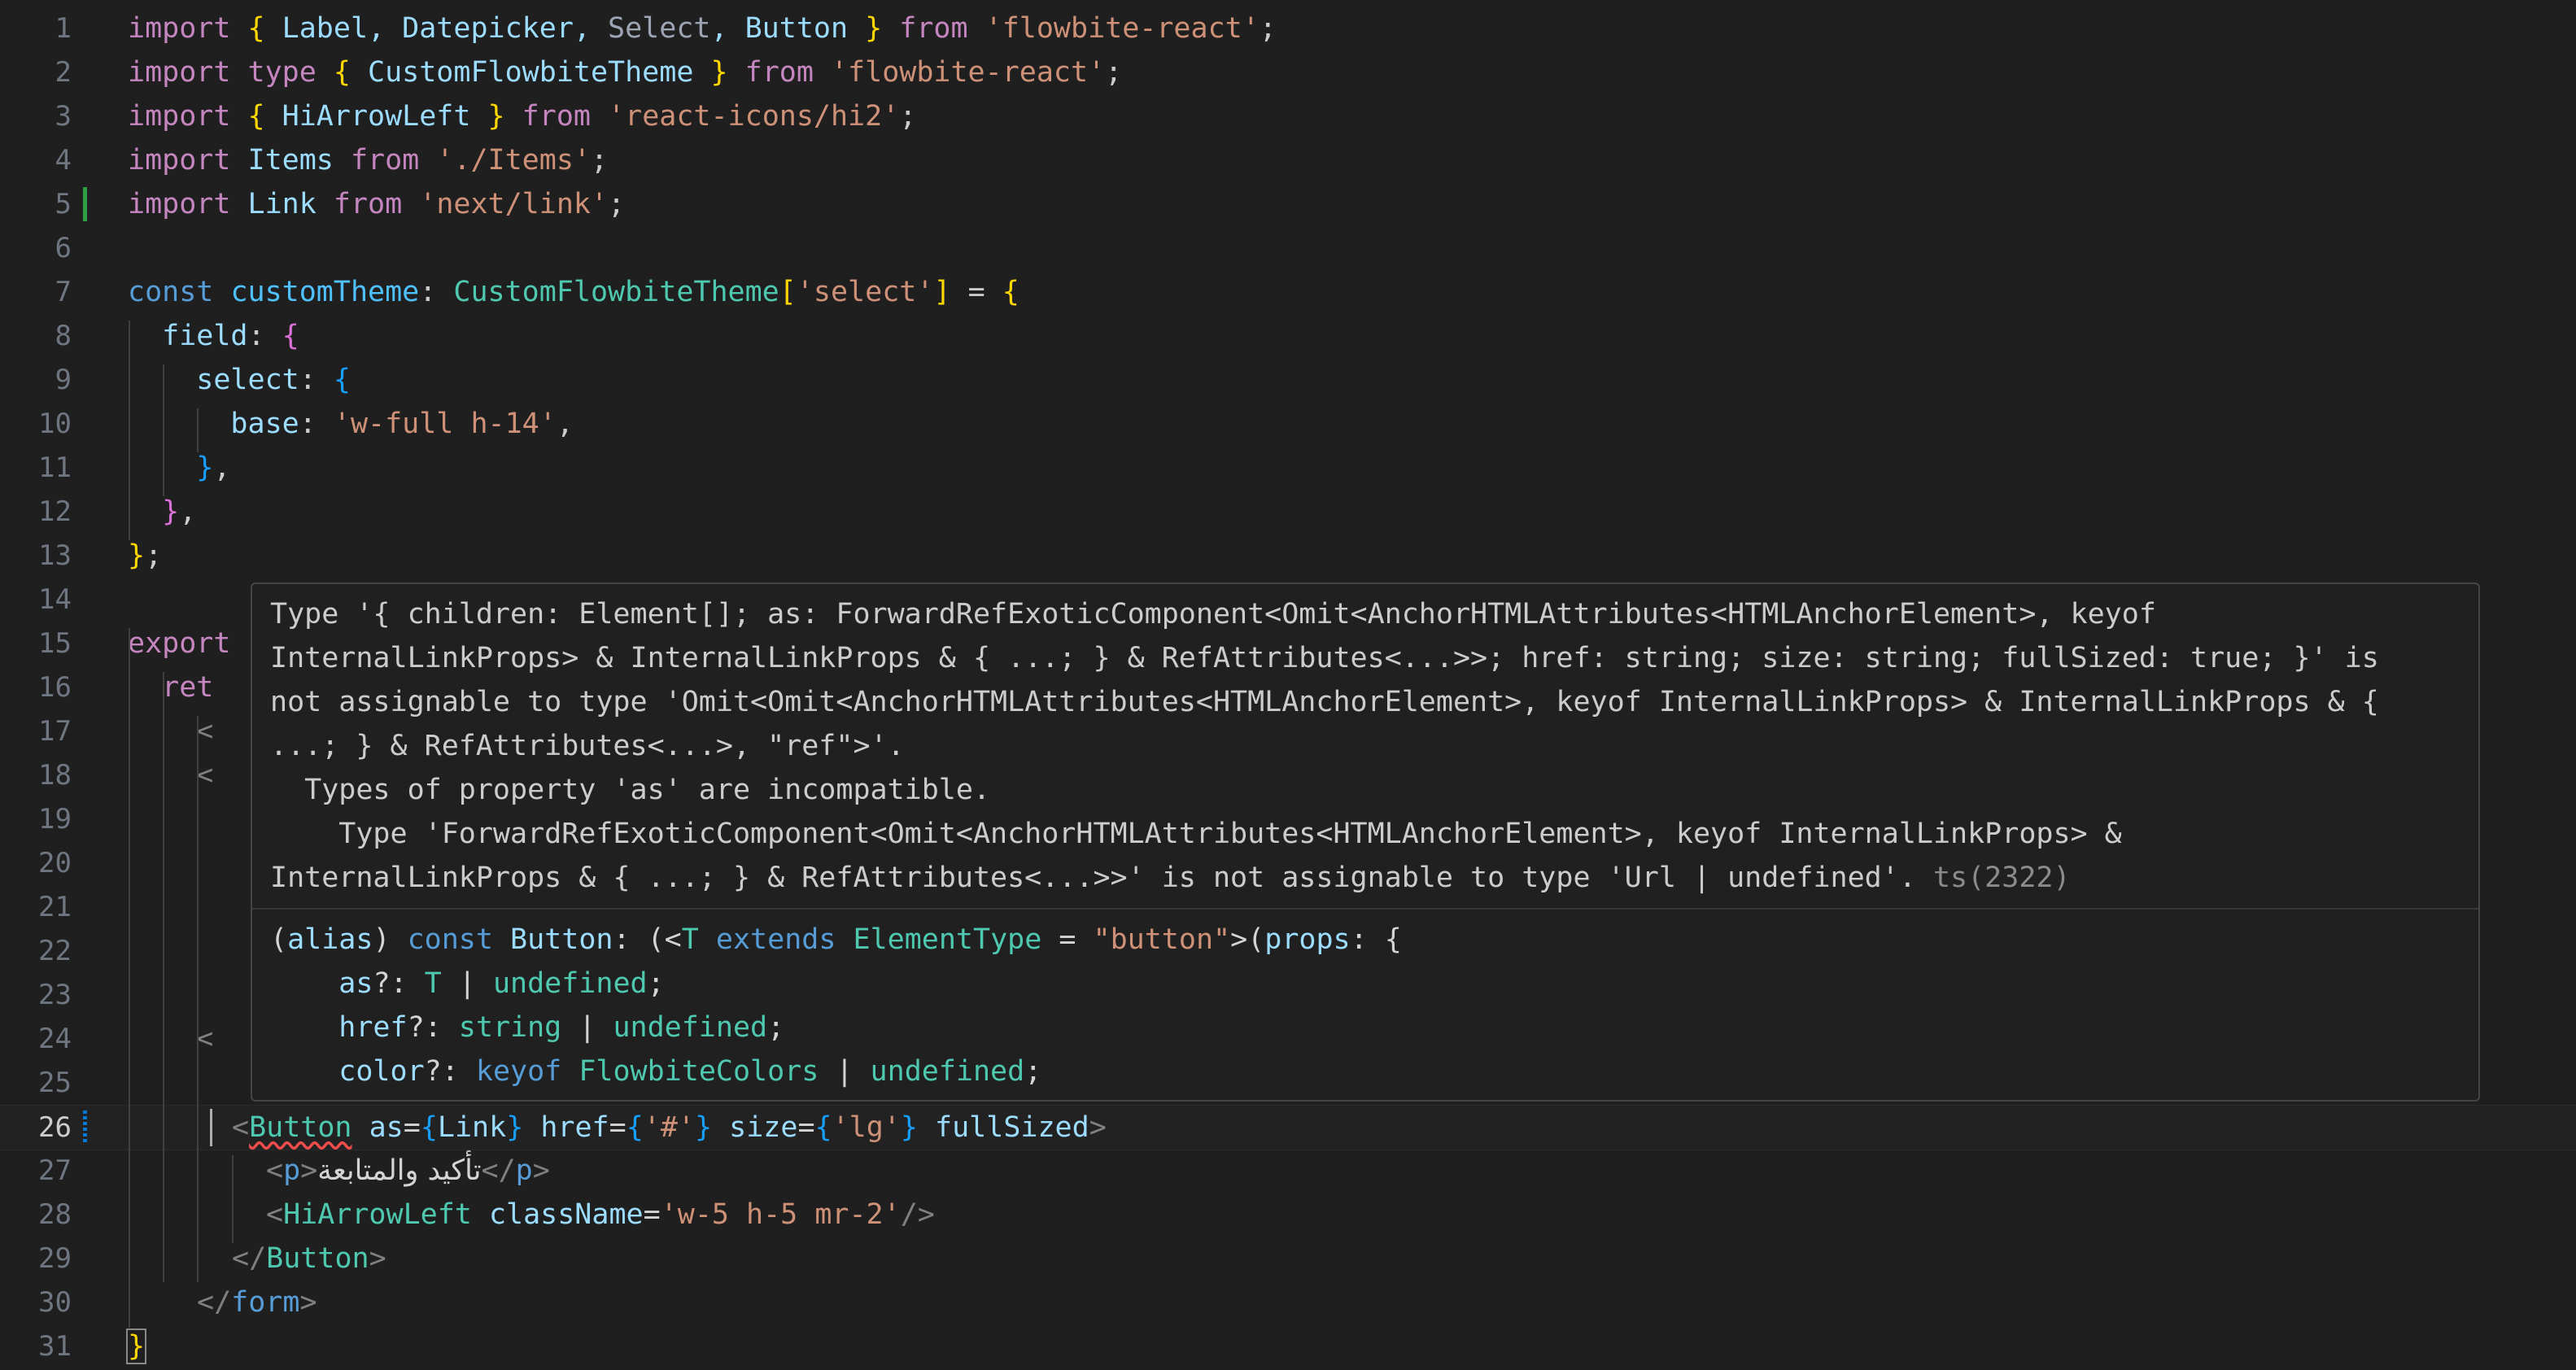  I want to click on code-text: };, so click(145, 556).